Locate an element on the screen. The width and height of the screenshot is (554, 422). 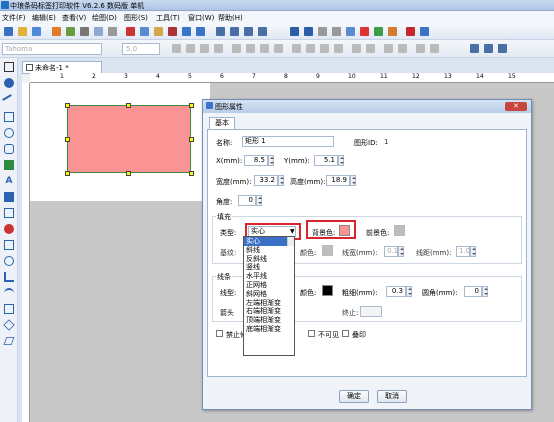
font-size-select: 5.0 is located at coordinates (141, 49).